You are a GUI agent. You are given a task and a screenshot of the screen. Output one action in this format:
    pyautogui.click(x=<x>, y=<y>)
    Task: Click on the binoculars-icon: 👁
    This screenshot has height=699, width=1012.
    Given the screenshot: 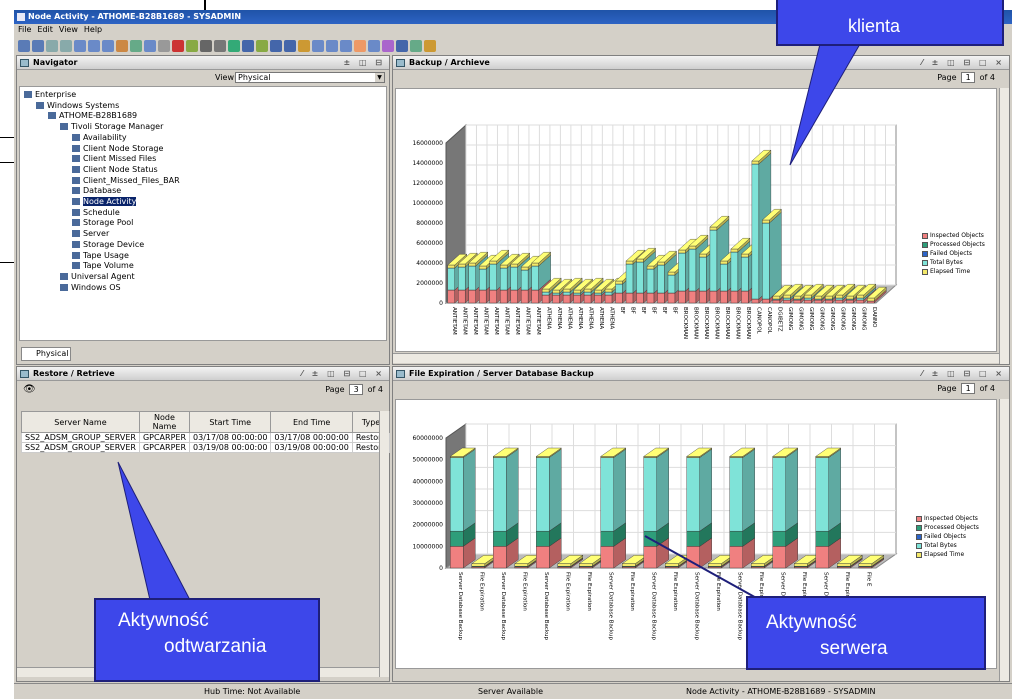 What is the action you would take?
    pyautogui.click(x=29, y=389)
    